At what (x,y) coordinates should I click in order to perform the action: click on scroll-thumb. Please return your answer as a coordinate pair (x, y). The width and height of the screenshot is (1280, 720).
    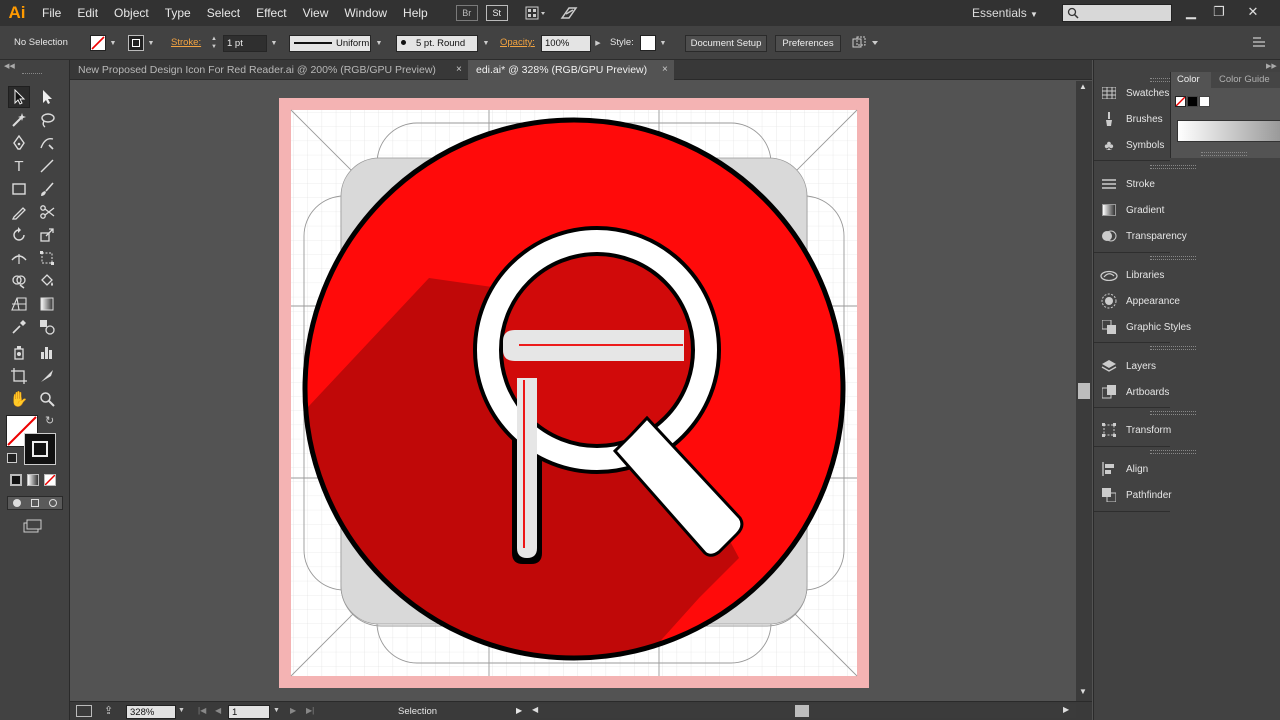
    Looking at the image, I should click on (1084, 391).